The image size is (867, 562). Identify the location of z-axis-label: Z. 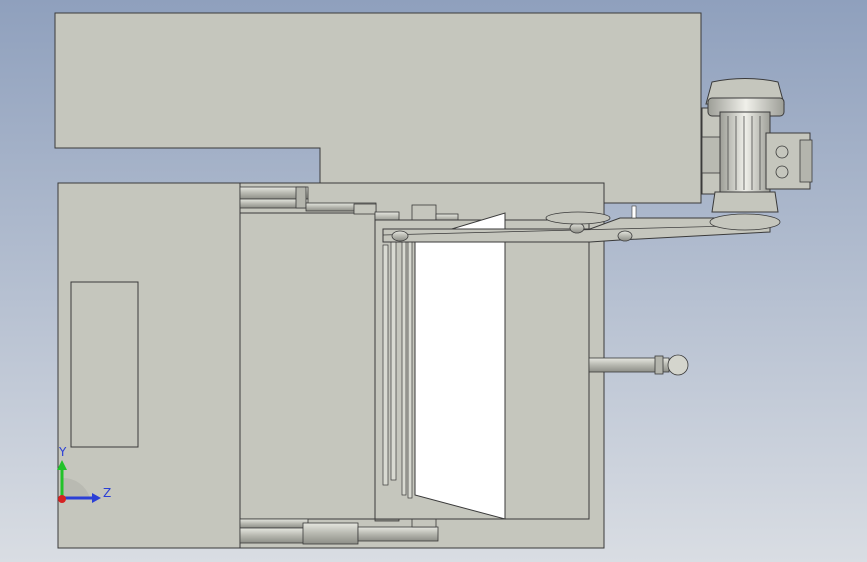
(107, 493).